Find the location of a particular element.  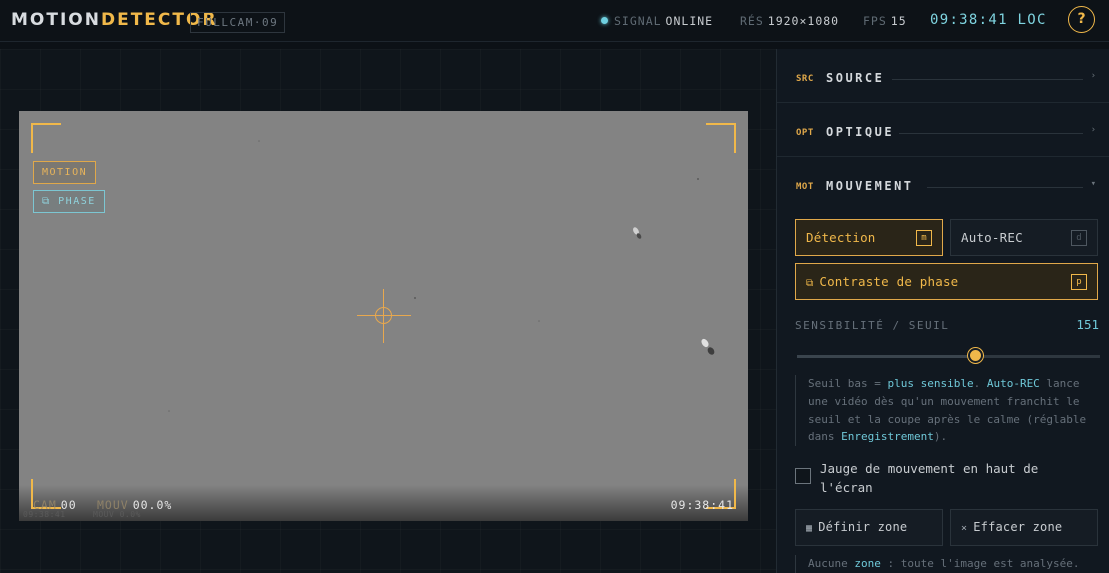

phase-icon: ⧉ is located at coordinates (810, 283).